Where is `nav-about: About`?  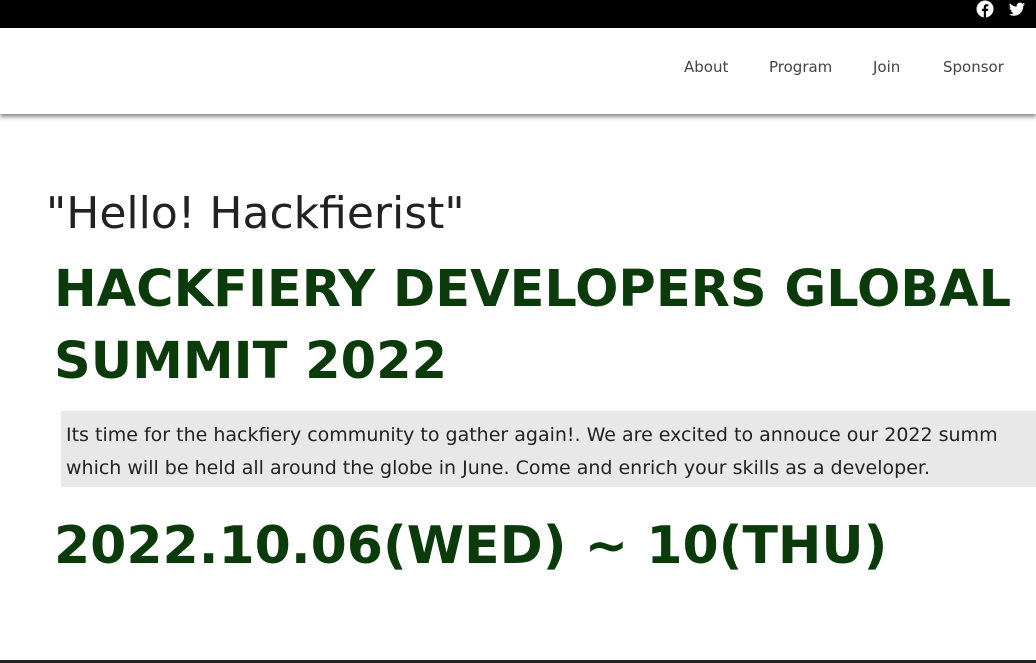 nav-about: About is located at coordinates (706, 67).